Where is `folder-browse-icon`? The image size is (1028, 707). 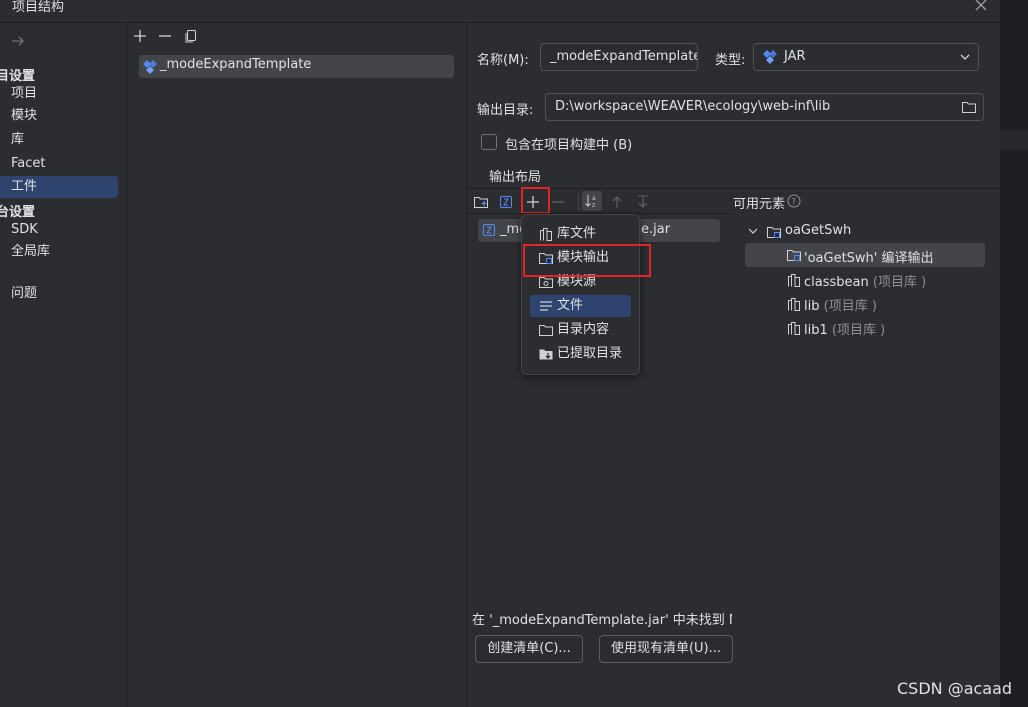 folder-browse-icon is located at coordinates (969, 107).